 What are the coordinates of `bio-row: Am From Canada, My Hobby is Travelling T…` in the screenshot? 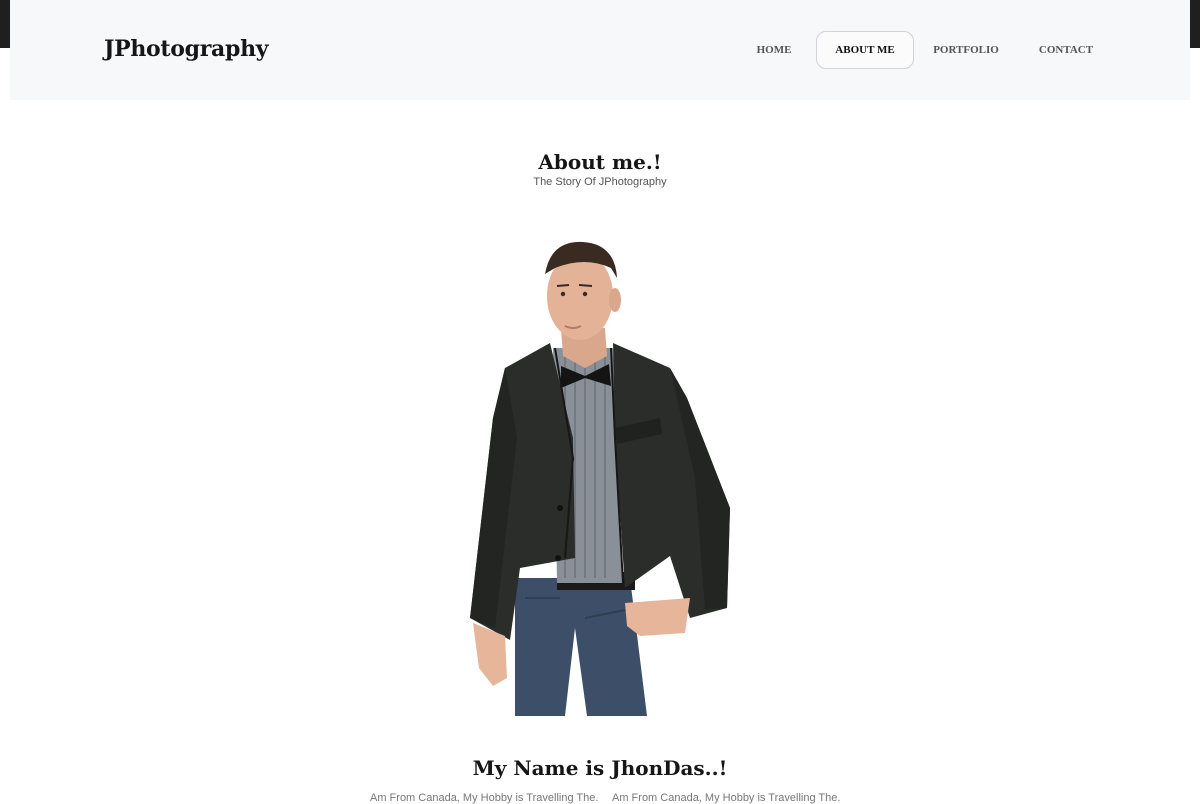 It's located at (605, 798).